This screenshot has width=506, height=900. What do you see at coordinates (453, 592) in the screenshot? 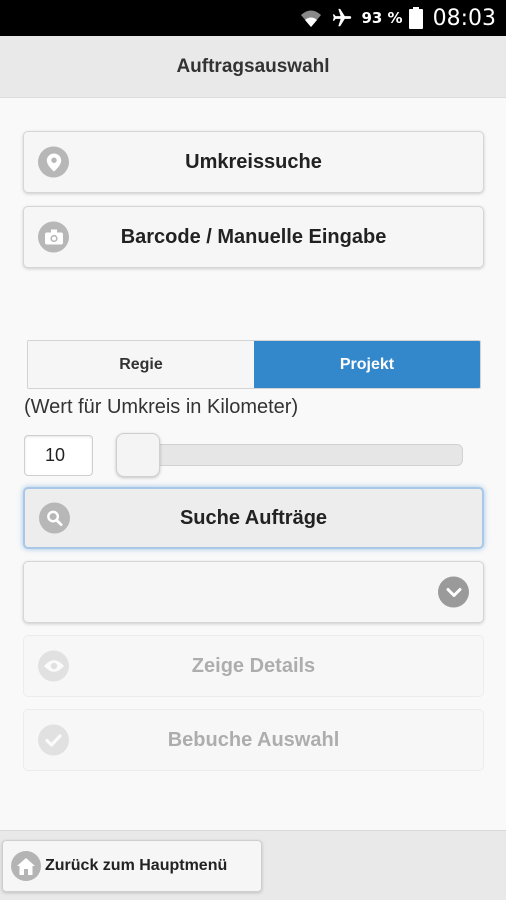
I see `chevron-down-icon` at bounding box center [453, 592].